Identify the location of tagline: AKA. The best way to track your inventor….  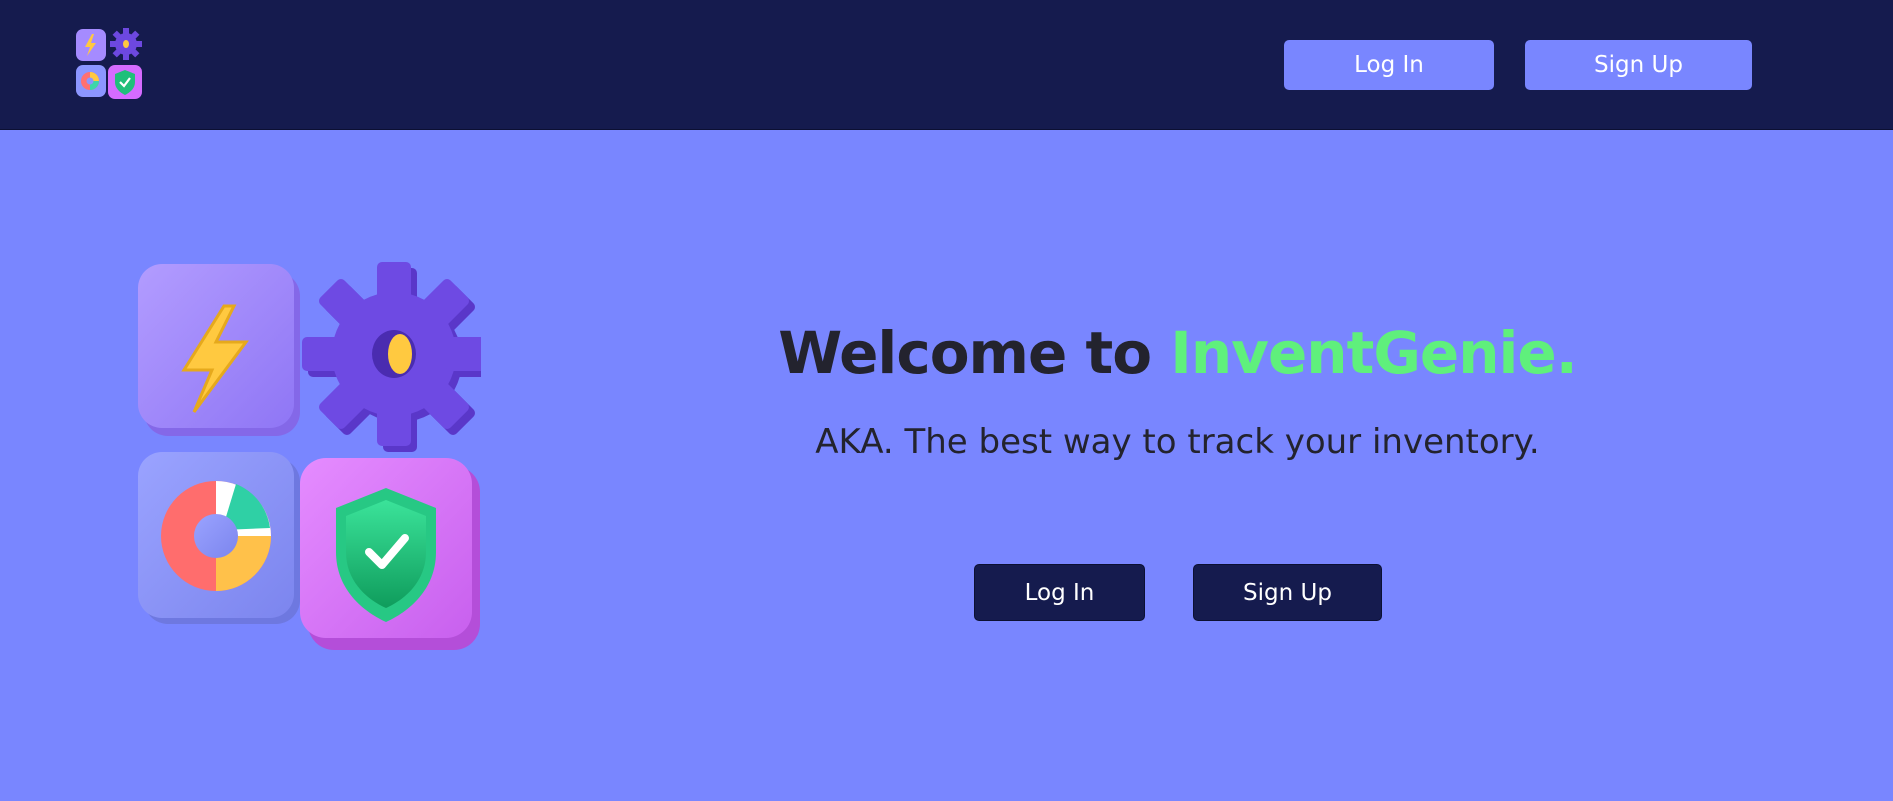
(1177, 442).